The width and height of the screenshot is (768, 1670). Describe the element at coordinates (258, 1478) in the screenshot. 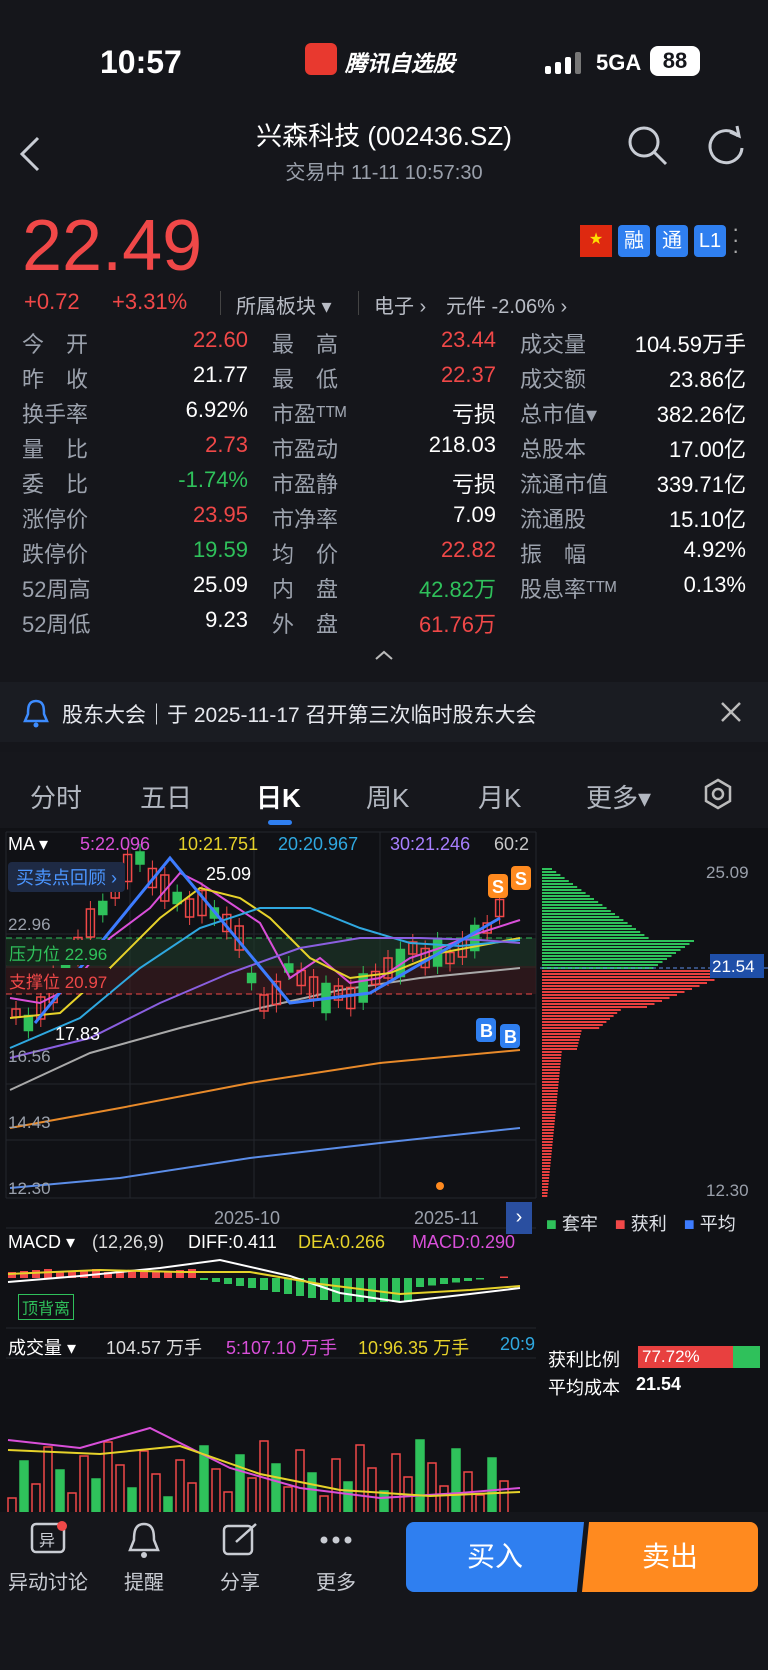

I see `volume-histogram` at that location.